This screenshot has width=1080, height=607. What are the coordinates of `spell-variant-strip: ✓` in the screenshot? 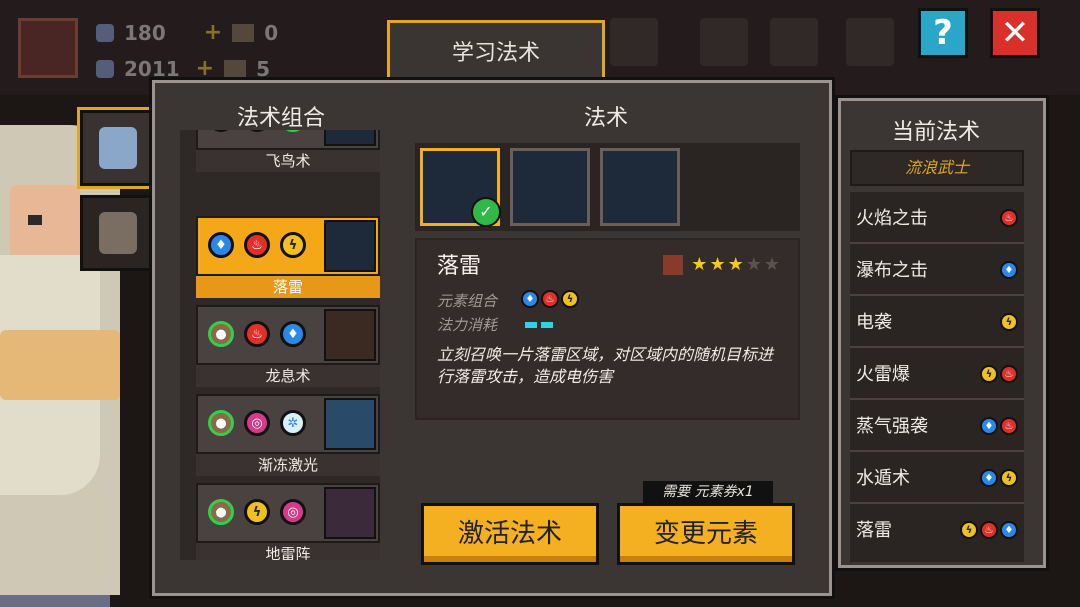 It's located at (607, 187).